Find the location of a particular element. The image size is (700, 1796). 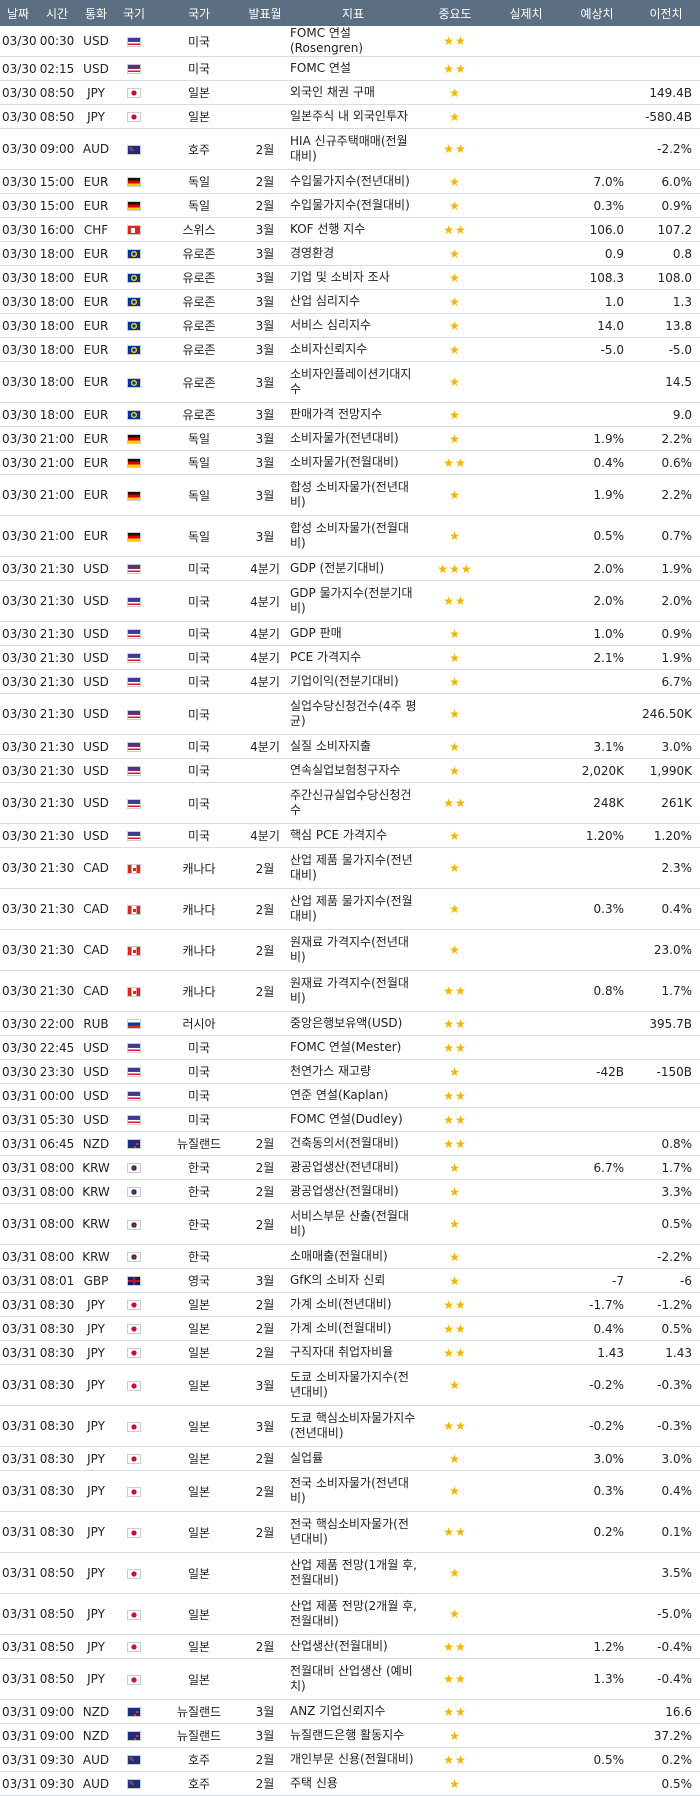

table-row: 03/30 21:30 USD 미국 4분기 GDP 판매 ★ 1.0% 0.9% is located at coordinates (350, 633).